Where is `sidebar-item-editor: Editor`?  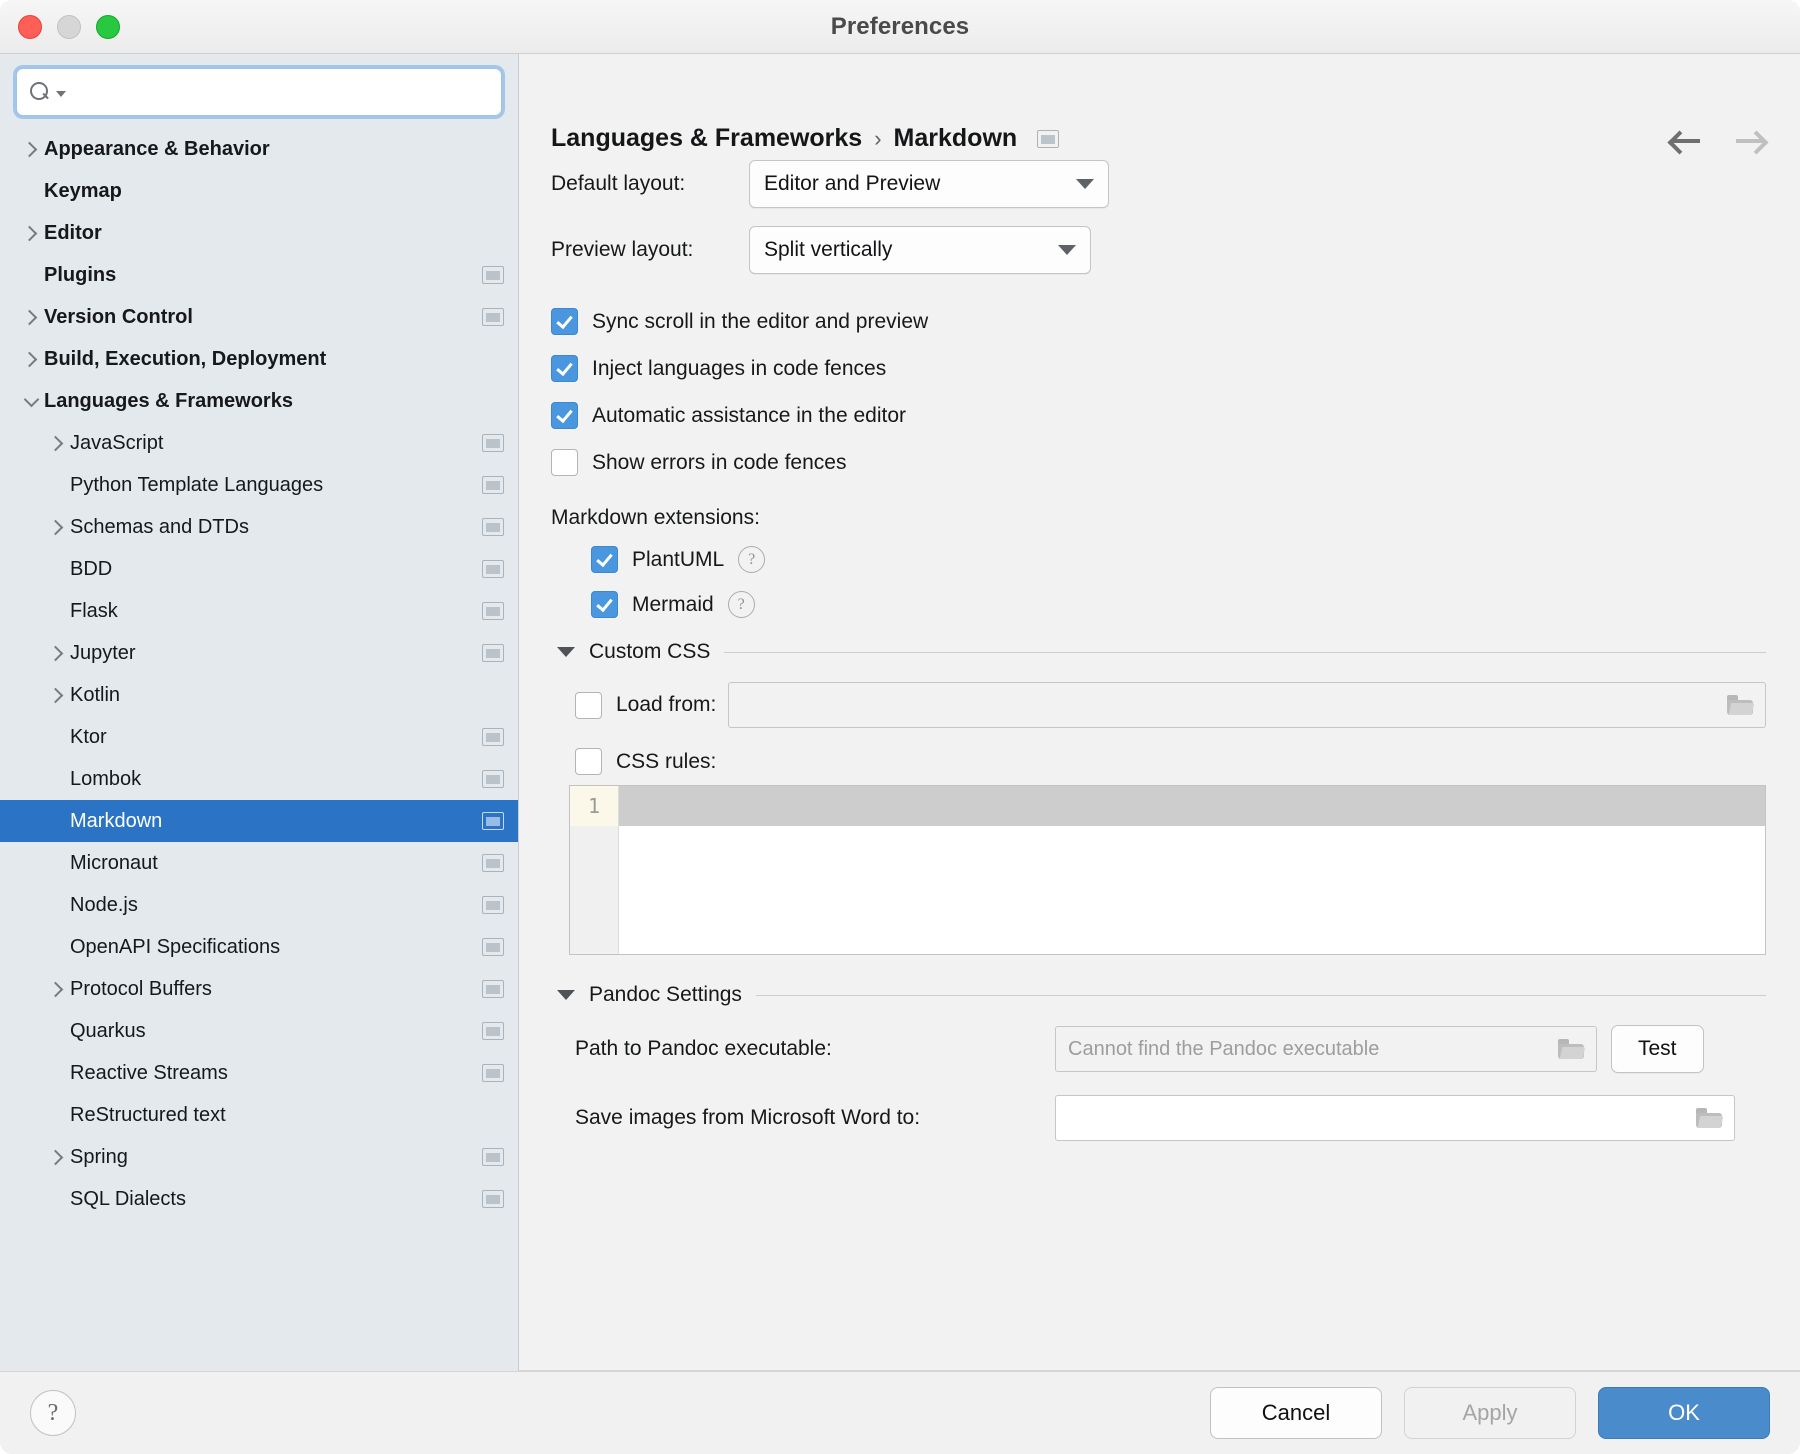 sidebar-item-editor: Editor is located at coordinates (259, 233).